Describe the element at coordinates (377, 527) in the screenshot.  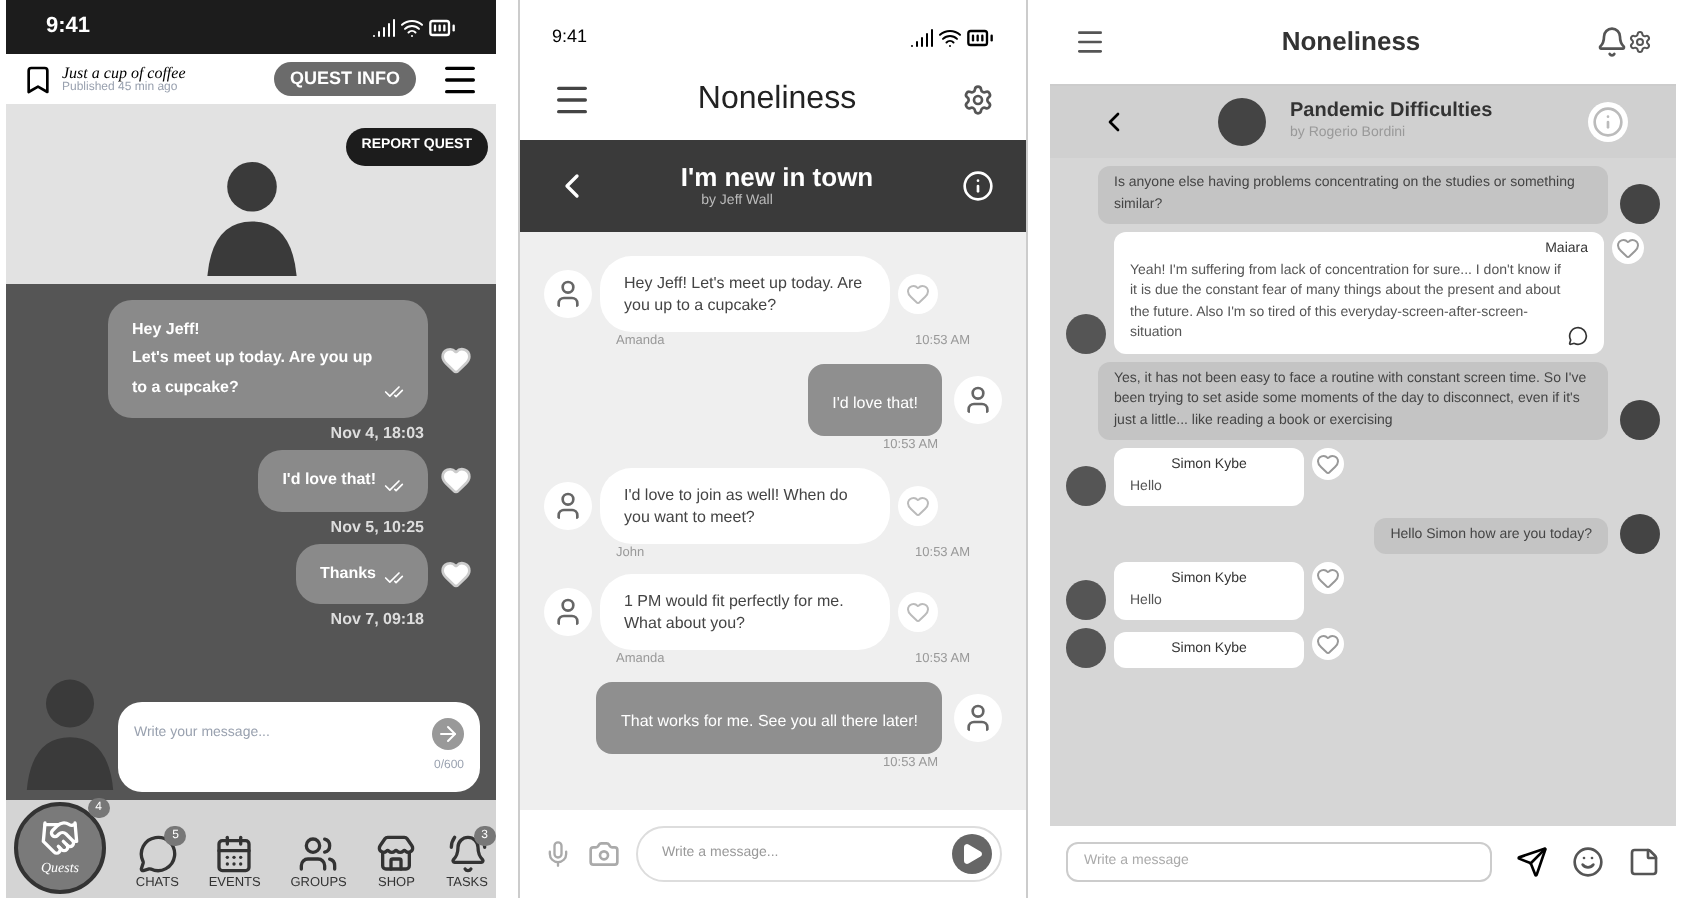
I see `message-time: Nov 5, 10:25` at that location.